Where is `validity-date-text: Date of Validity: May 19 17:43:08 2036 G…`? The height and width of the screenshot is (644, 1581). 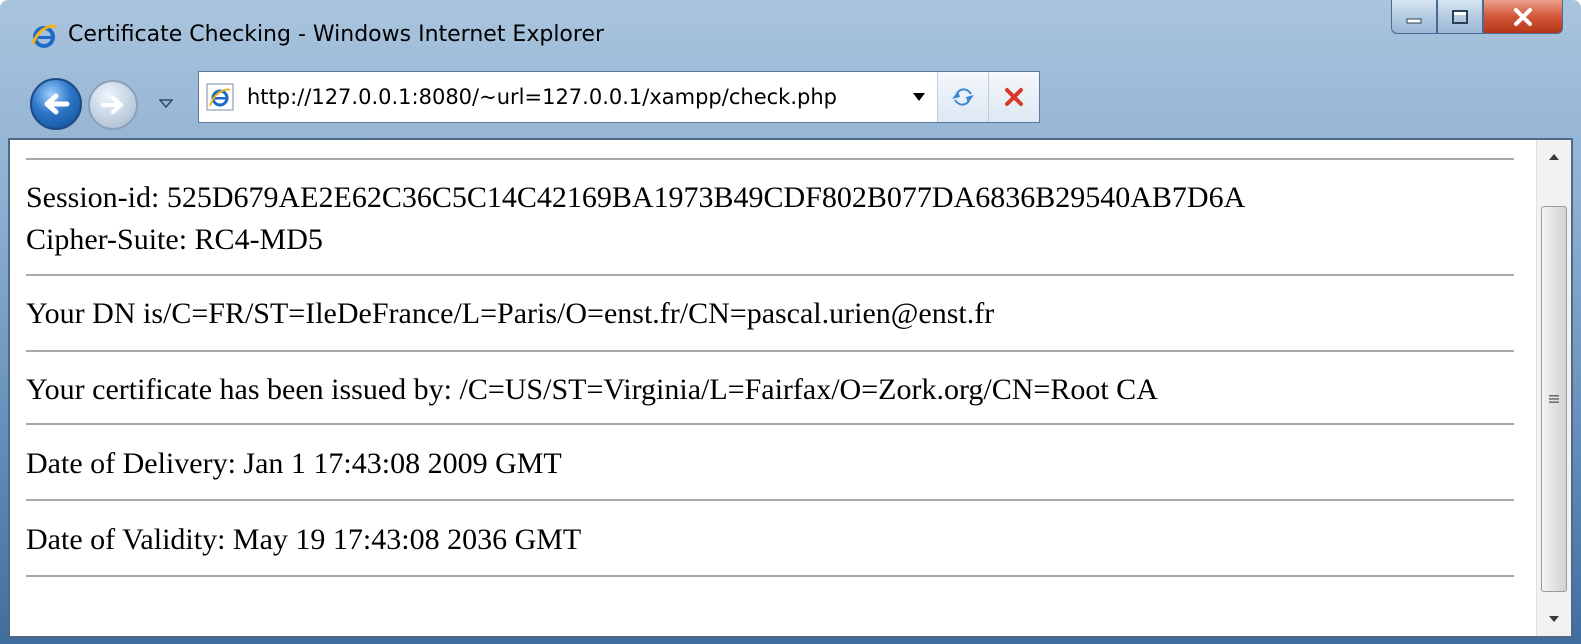 validity-date-text: Date of Validity: May 19 17:43:08 2036 G… is located at coordinates (304, 539).